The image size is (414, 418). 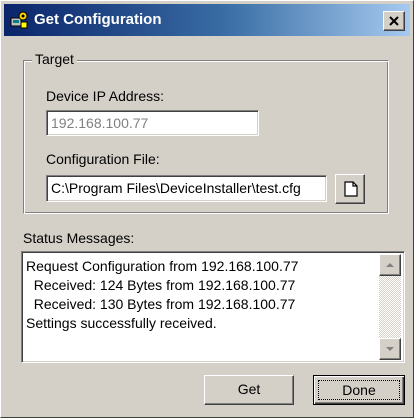 I want to click on scroll-up-button, so click(x=390, y=265).